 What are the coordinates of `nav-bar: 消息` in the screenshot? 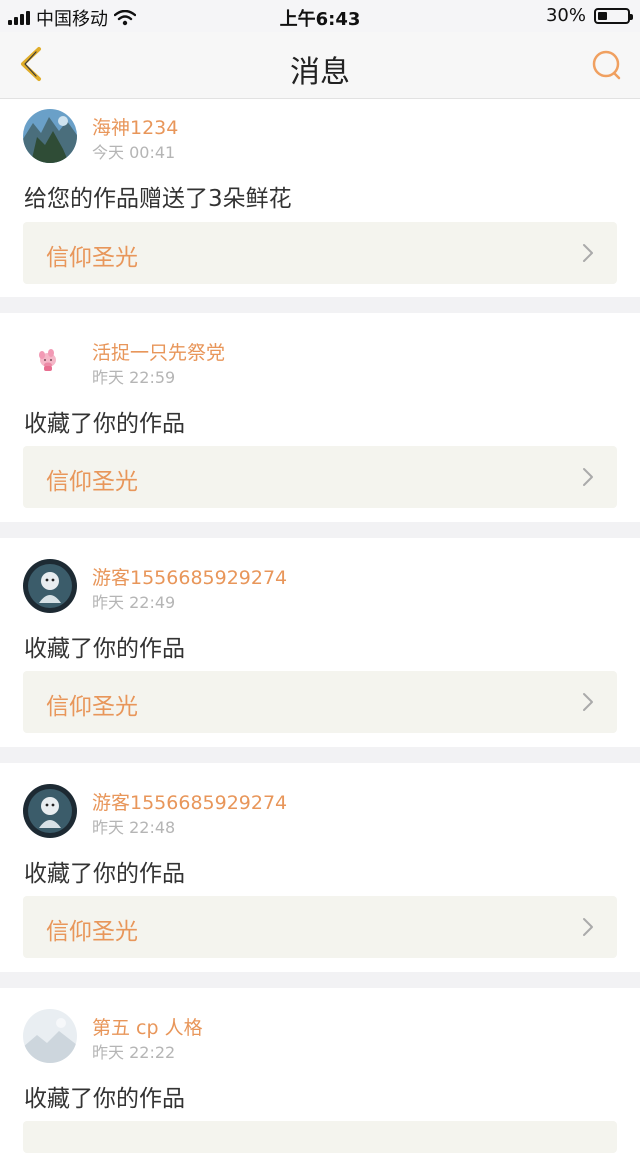 It's located at (320, 65).